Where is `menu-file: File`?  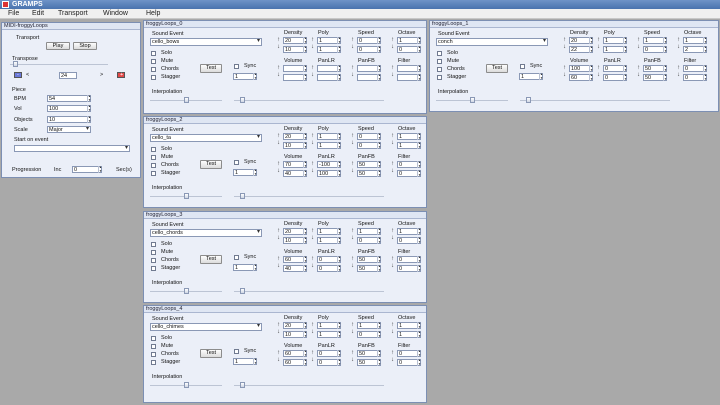 menu-file: File is located at coordinates (13, 14).